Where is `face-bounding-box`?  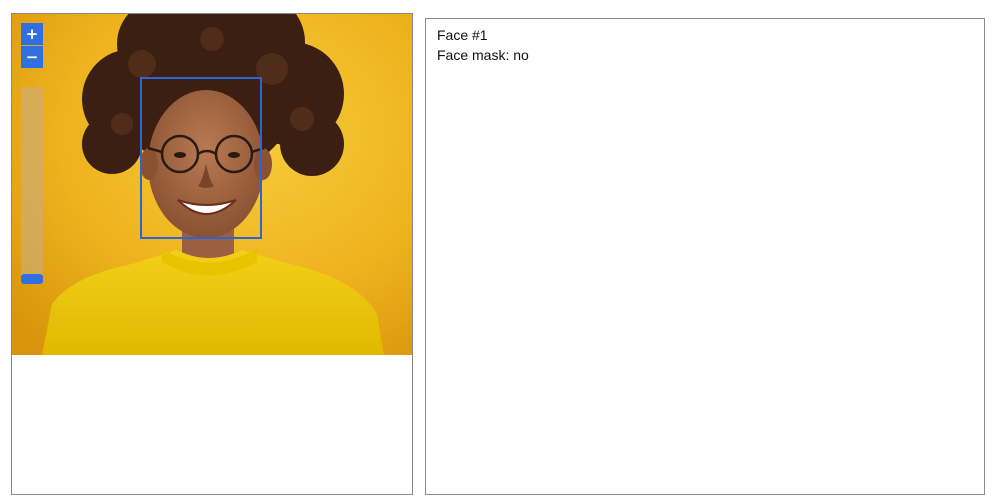
face-bounding-box is located at coordinates (201, 158).